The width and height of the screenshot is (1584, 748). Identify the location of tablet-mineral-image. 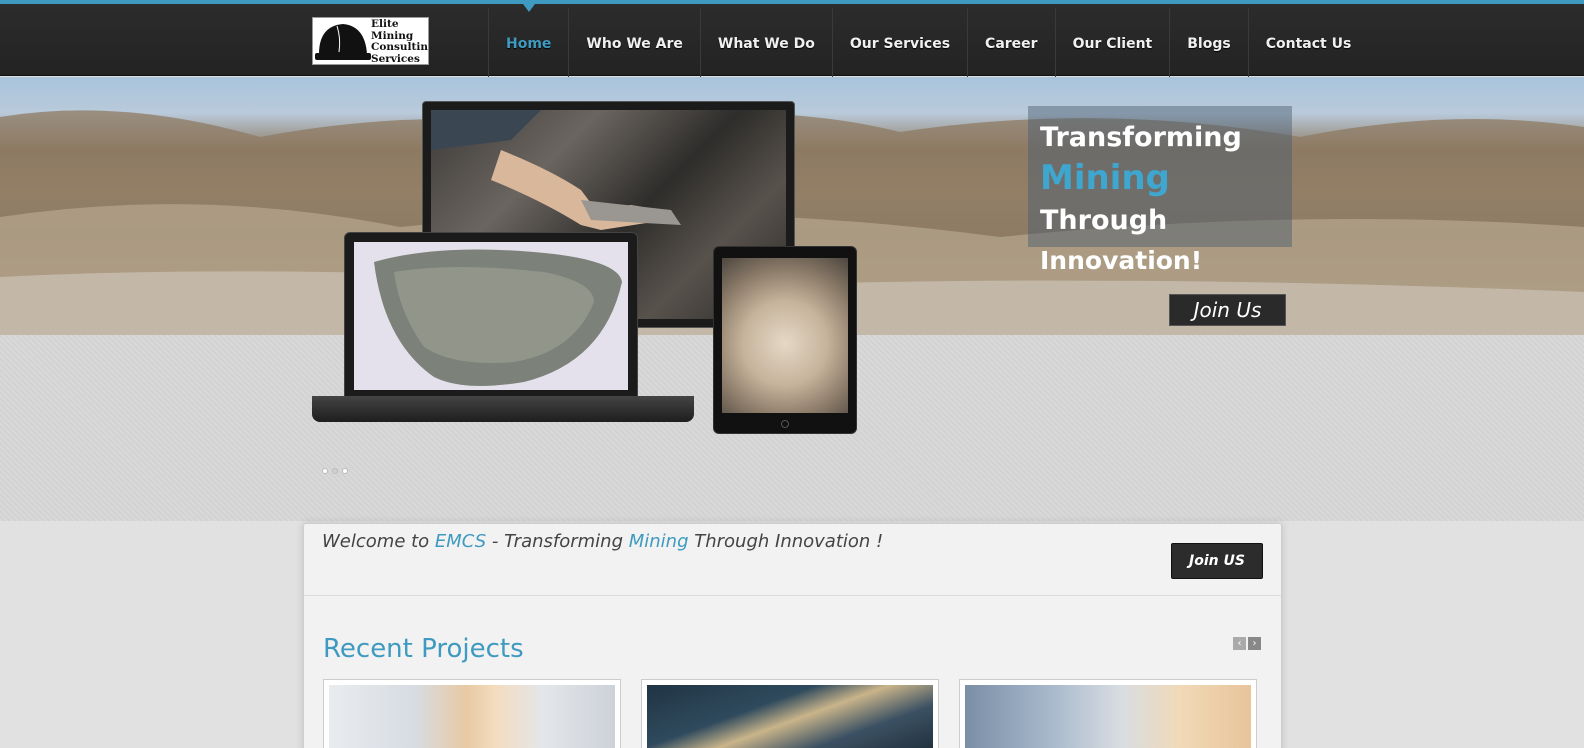
(785, 335).